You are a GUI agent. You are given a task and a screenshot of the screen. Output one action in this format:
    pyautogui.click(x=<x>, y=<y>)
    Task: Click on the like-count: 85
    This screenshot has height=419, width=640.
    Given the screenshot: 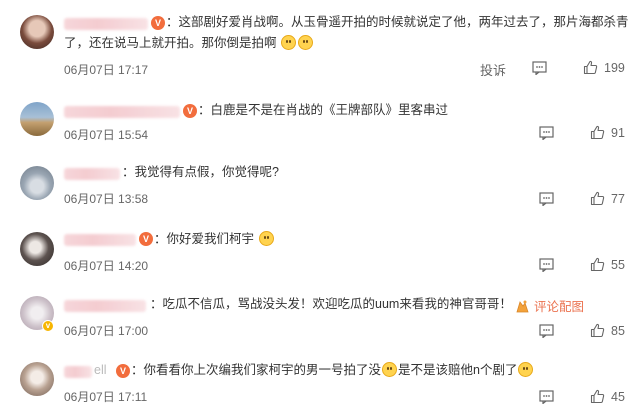 What is the action you would take?
    pyautogui.click(x=618, y=330)
    